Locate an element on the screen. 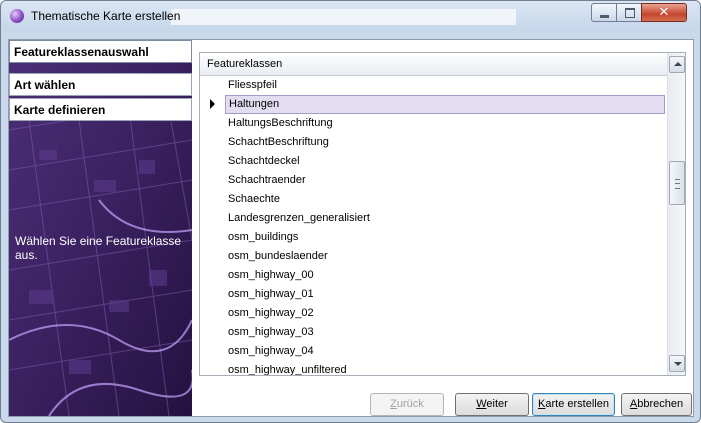 The width and height of the screenshot is (701, 423). table-row: osm_highway_01 is located at coordinates (433, 294).